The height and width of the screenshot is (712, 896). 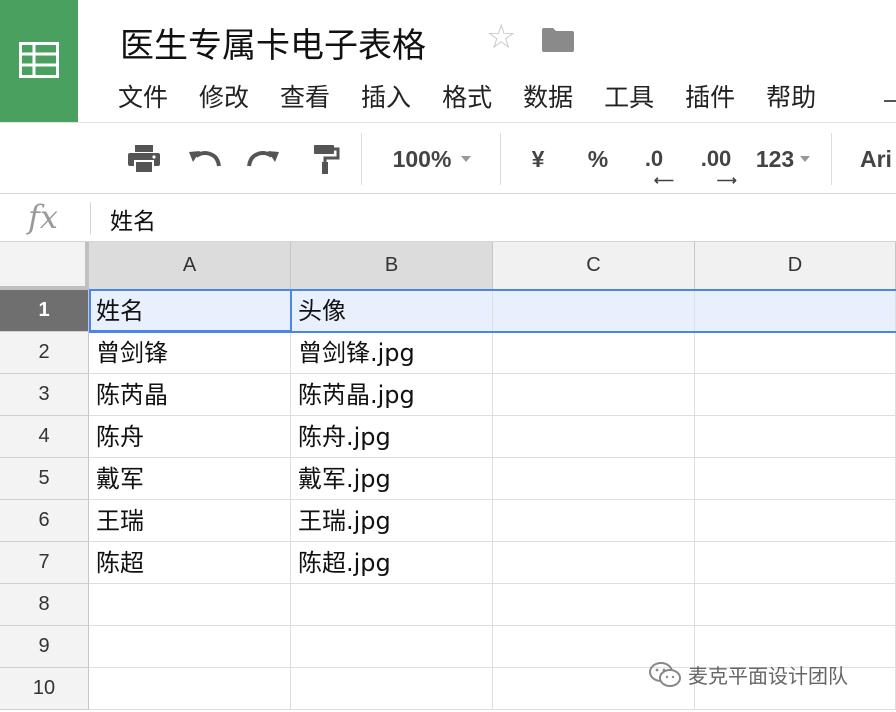 What do you see at coordinates (501, 37) in the screenshot?
I see `star-icon: ☆` at bounding box center [501, 37].